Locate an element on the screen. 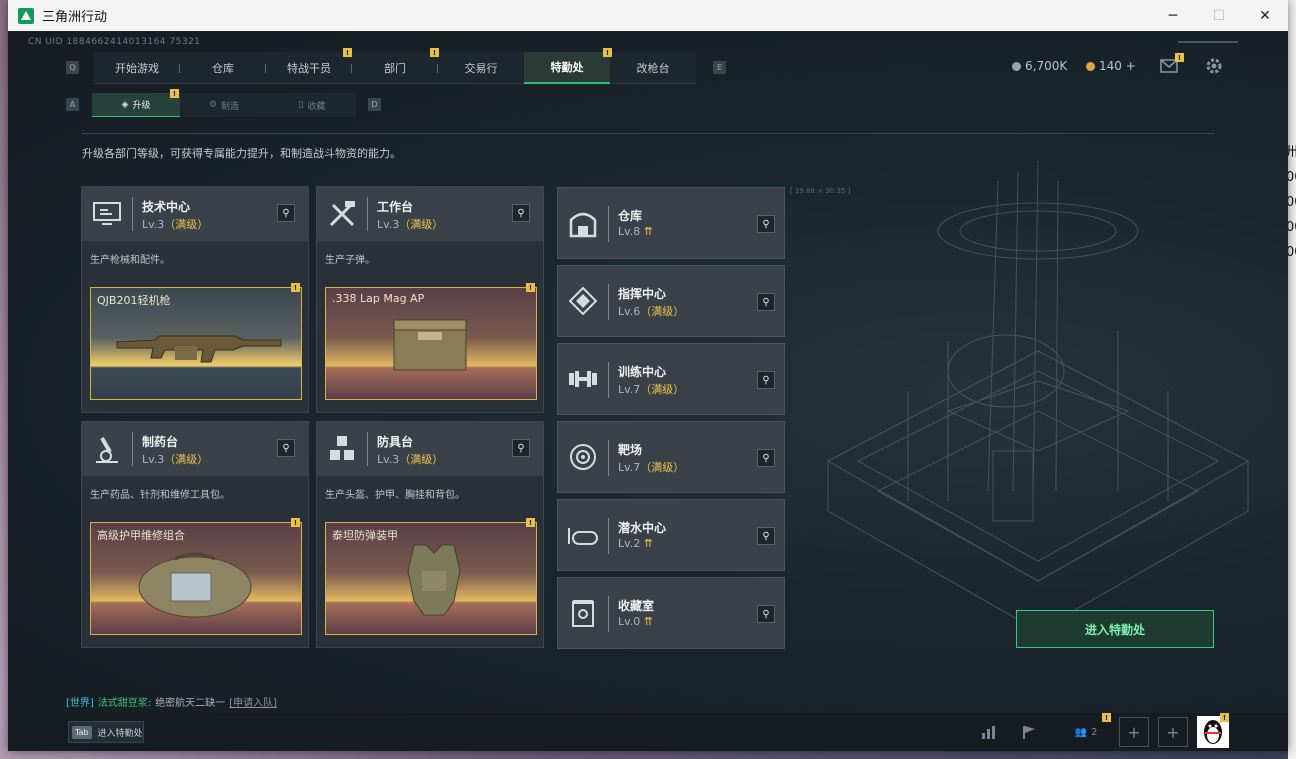  tab-trading: 交易行 is located at coordinates (481, 68).